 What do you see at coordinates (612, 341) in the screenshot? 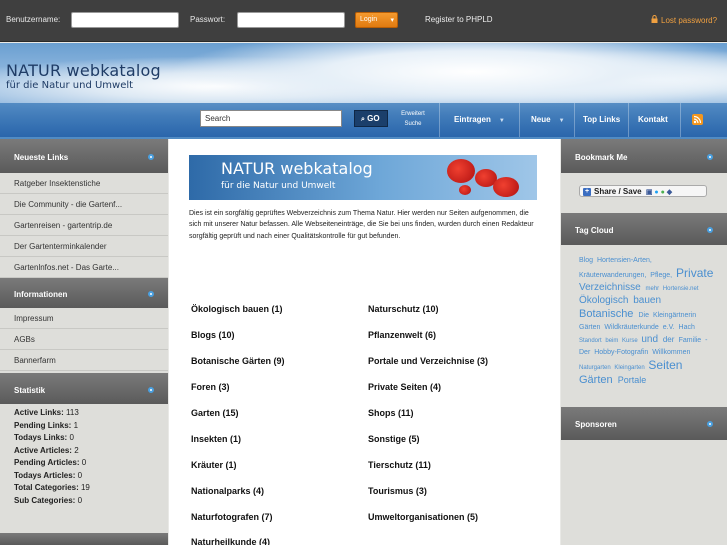
I see `tag-link: beim` at bounding box center [612, 341].